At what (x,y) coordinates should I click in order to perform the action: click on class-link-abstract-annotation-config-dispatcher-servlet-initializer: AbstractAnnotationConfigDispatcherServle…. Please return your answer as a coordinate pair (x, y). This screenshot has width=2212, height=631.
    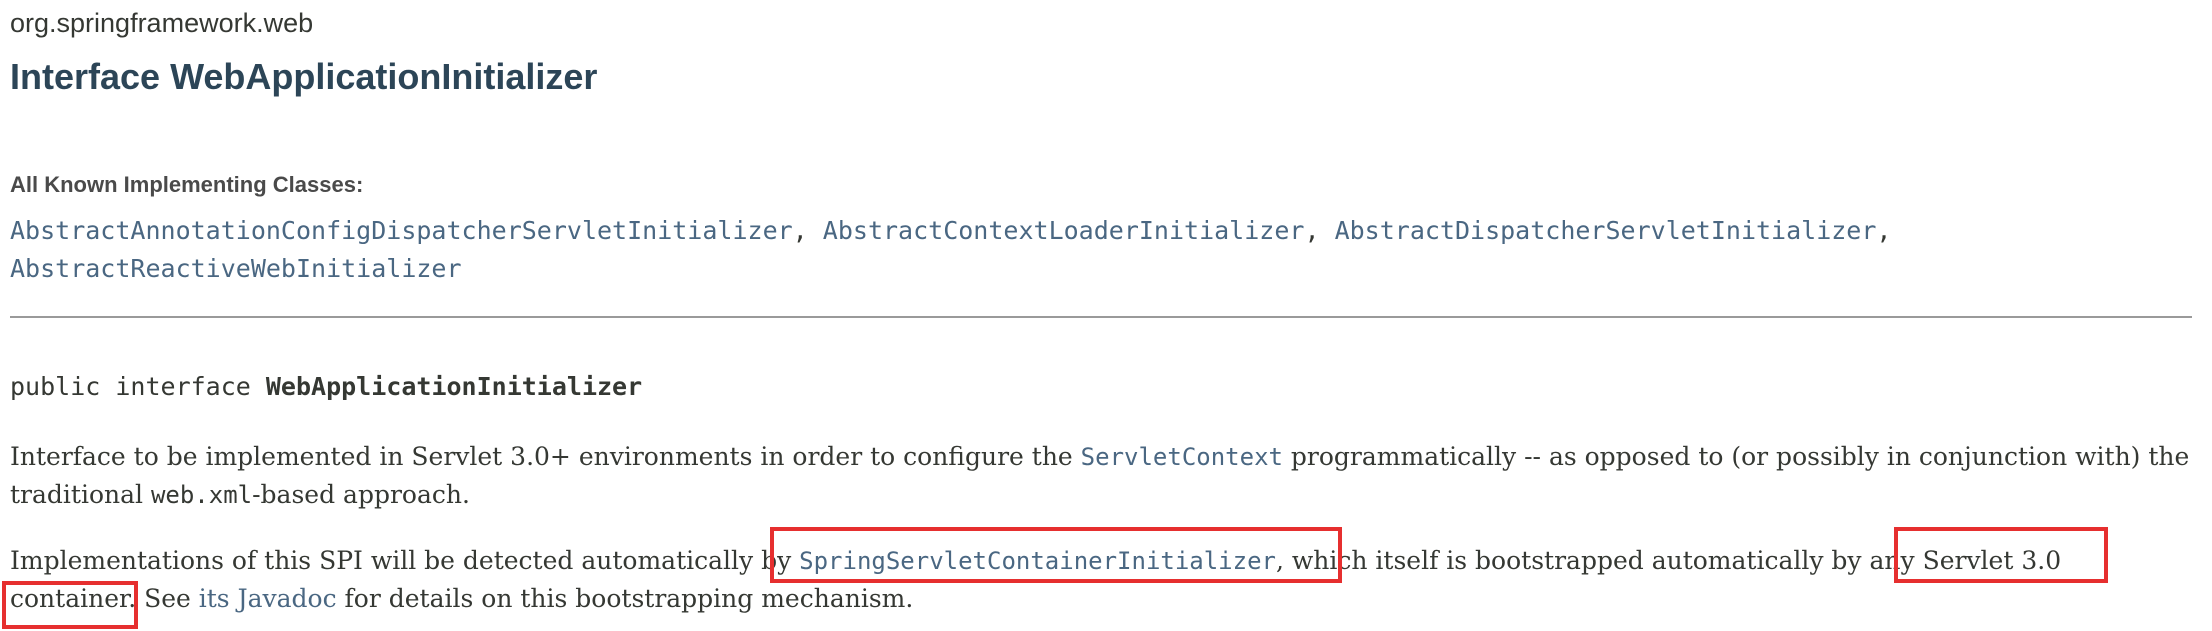
    Looking at the image, I should click on (401, 230).